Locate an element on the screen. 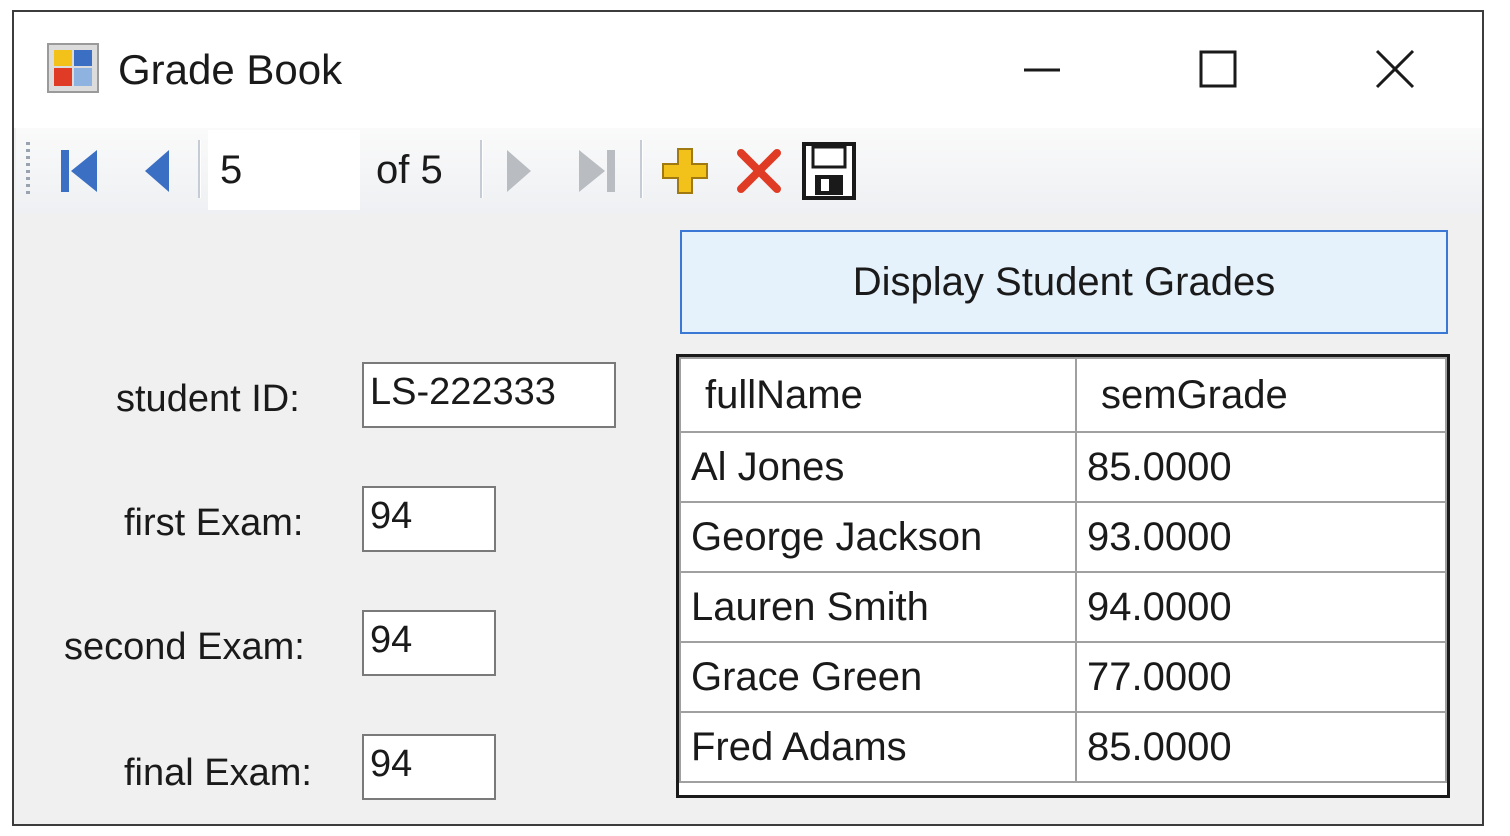 This screenshot has height=836, width=1510. cell-fullname: Fred Adams is located at coordinates (878, 747).